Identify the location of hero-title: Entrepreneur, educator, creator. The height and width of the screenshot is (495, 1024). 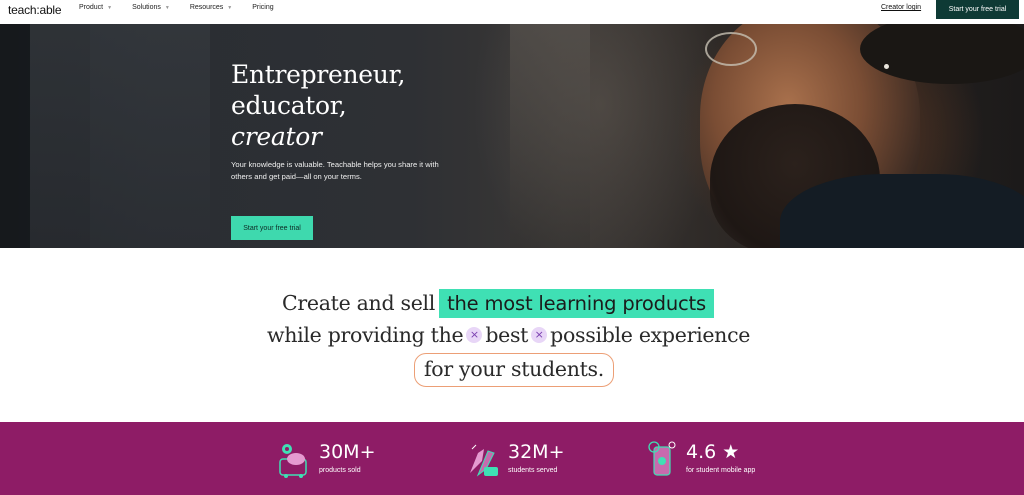
(318, 105).